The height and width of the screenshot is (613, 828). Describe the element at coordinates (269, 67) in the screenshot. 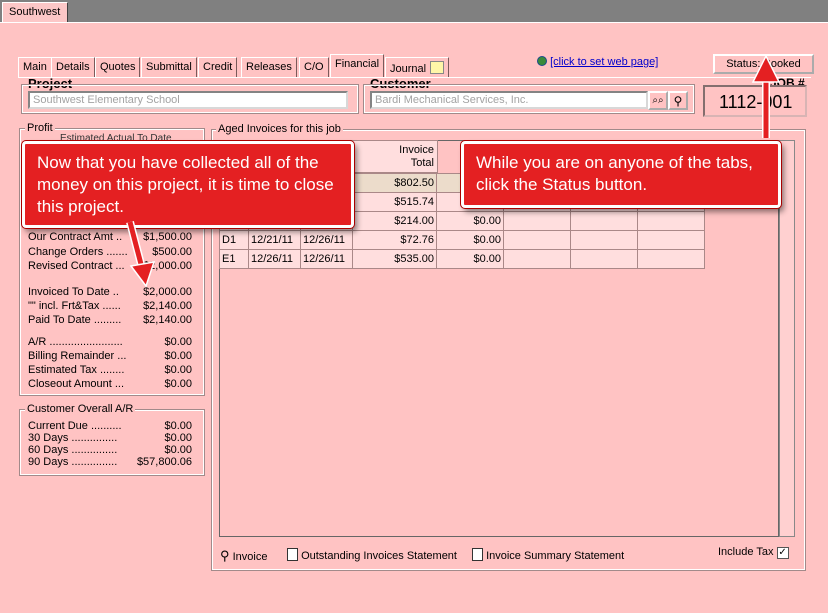

I see `tab-releases: Releases` at that location.